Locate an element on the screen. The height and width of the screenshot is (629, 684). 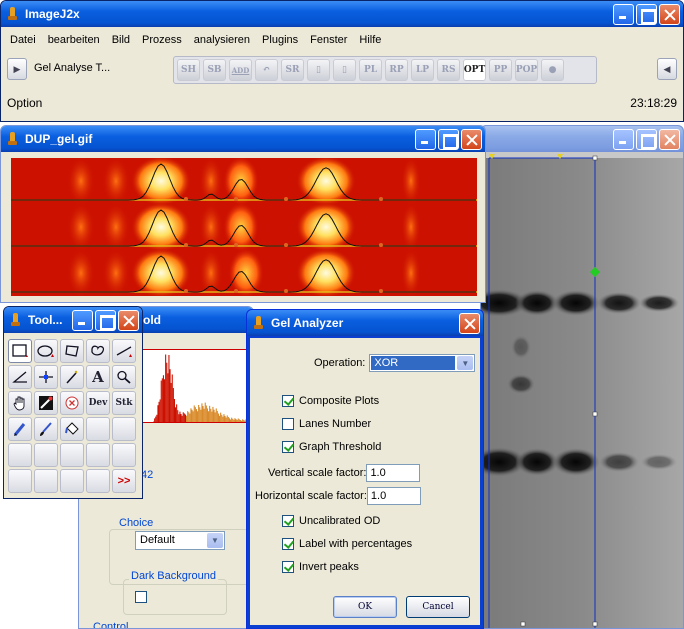
dialog-close-button is located at coordinates (469, 323).